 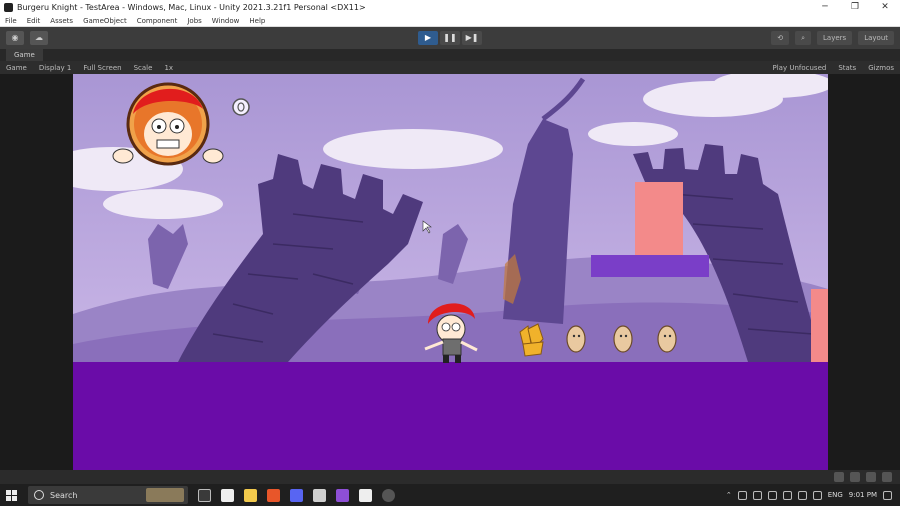 I want to click on cloud-sync-icon, so click(x=871, y=477).